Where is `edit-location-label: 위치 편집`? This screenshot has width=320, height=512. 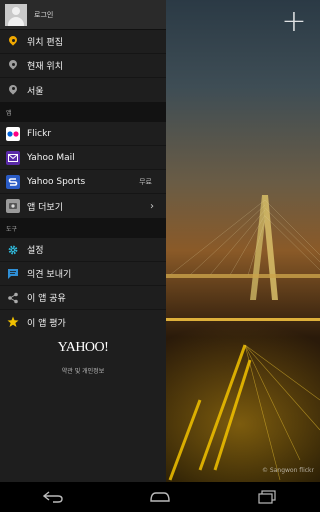 edit-location-label: 위치 편집 is located at coordinates (45, 43).